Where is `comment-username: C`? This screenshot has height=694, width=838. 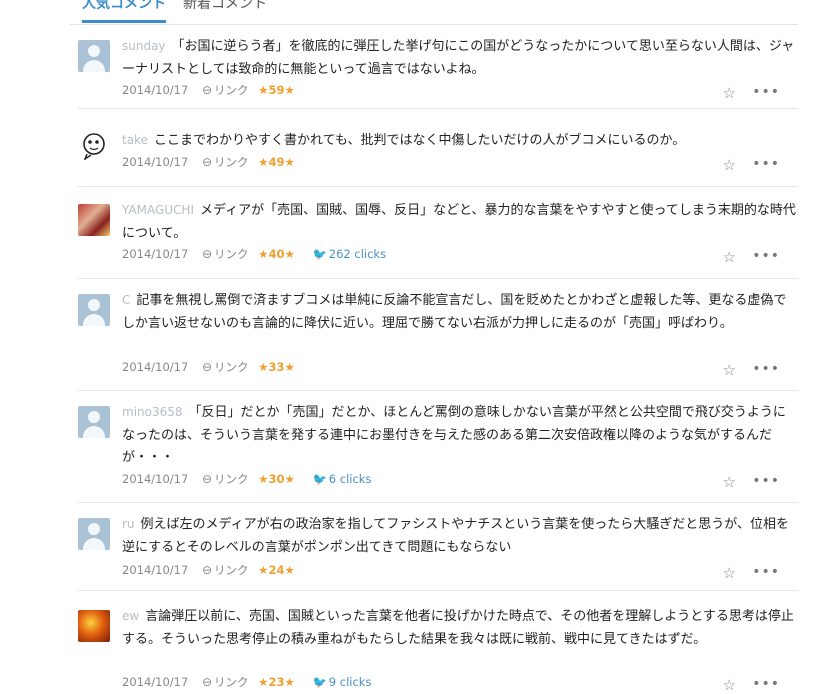 comment-username: C is located at coordinates (126, 300).